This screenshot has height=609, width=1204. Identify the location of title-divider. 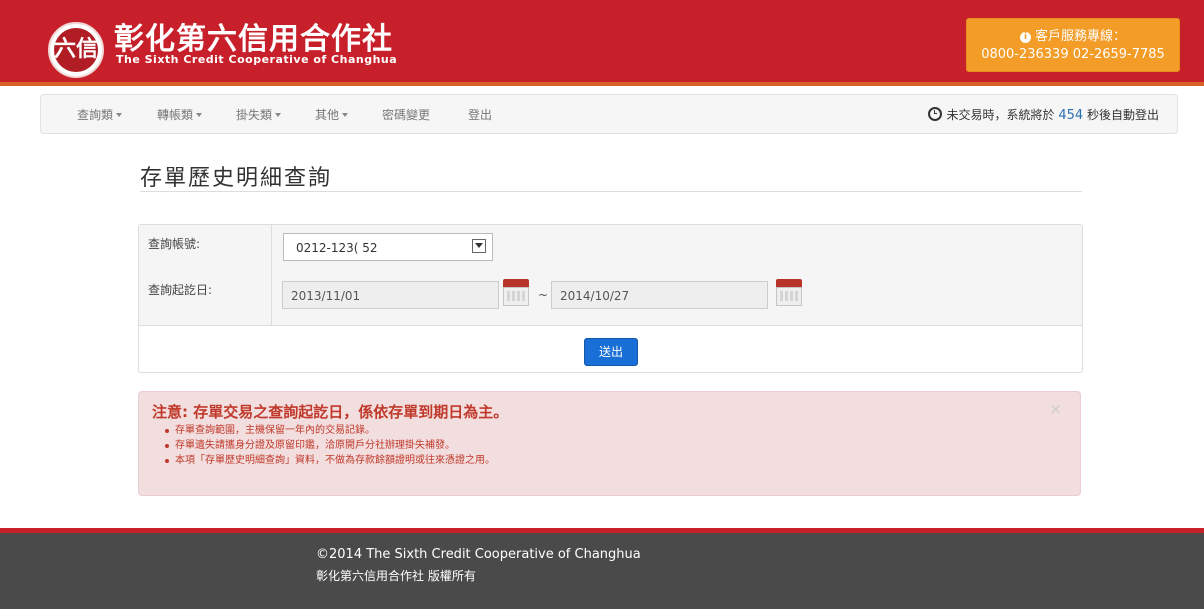
(611, 191).